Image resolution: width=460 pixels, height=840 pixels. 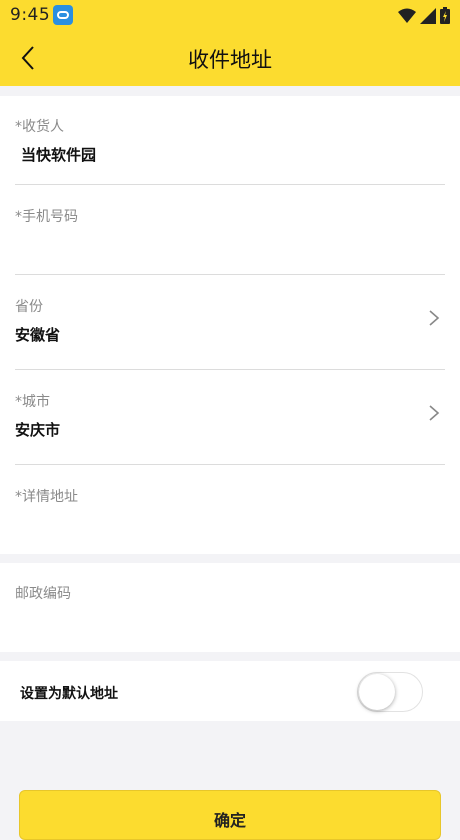 I want to click on receiver-label: *收货人, so click(x=39, y=127).